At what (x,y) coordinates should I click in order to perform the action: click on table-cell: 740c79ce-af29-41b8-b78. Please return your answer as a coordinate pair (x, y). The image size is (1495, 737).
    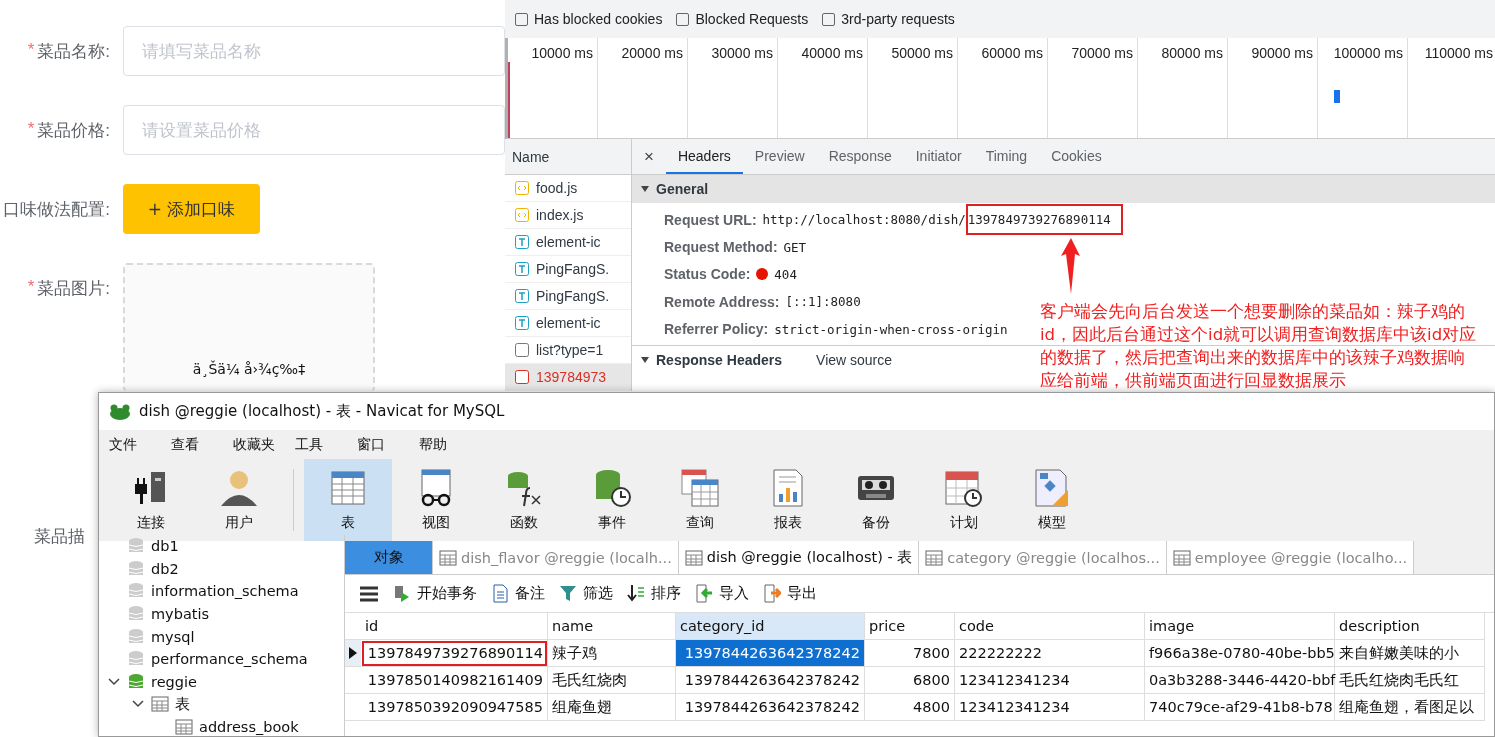
    Looking at the image, I should click on (1240, 707).